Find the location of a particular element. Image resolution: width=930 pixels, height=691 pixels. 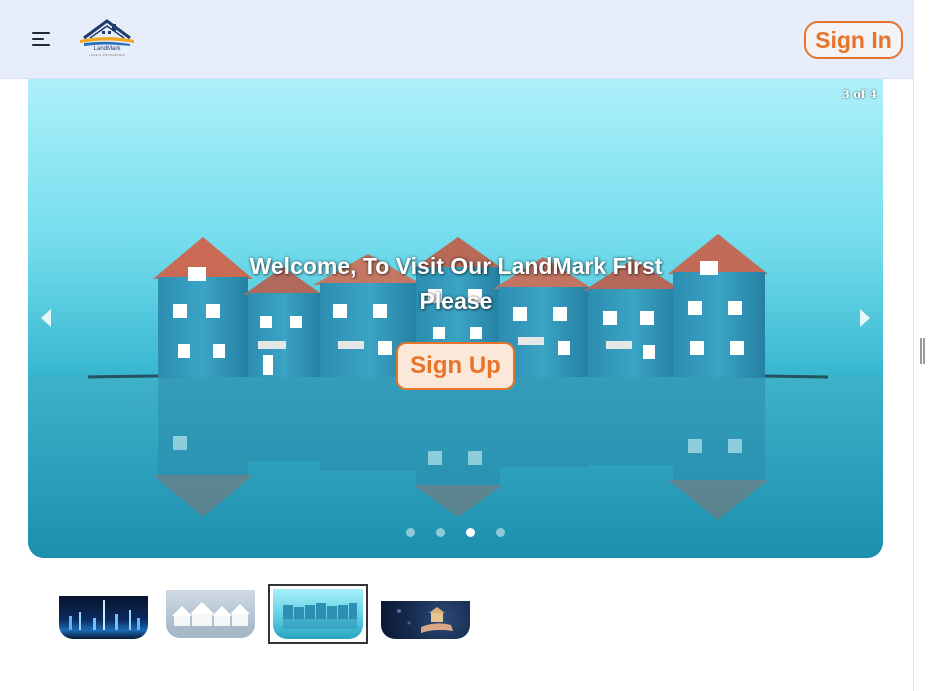

house-logo-icon is located at coordinates (107, 32).